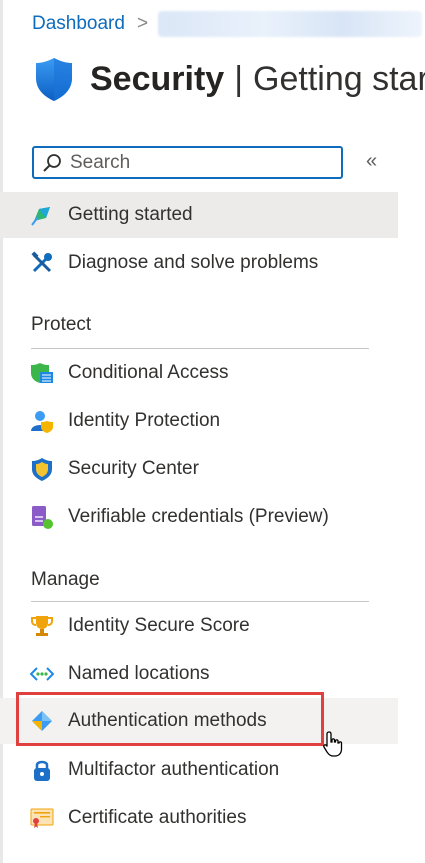  Describe the element at coordinates (41, 262) in the screenshot. I see `wrench-screwdriver-icon` at that location.